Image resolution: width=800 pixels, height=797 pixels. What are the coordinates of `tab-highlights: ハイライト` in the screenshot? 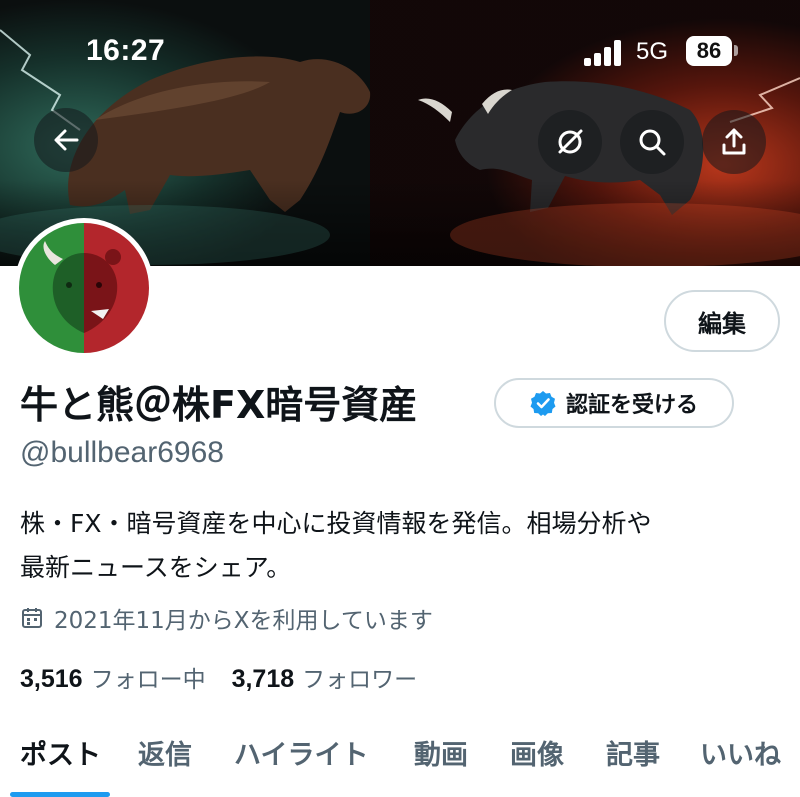 It's located at (301, 752).